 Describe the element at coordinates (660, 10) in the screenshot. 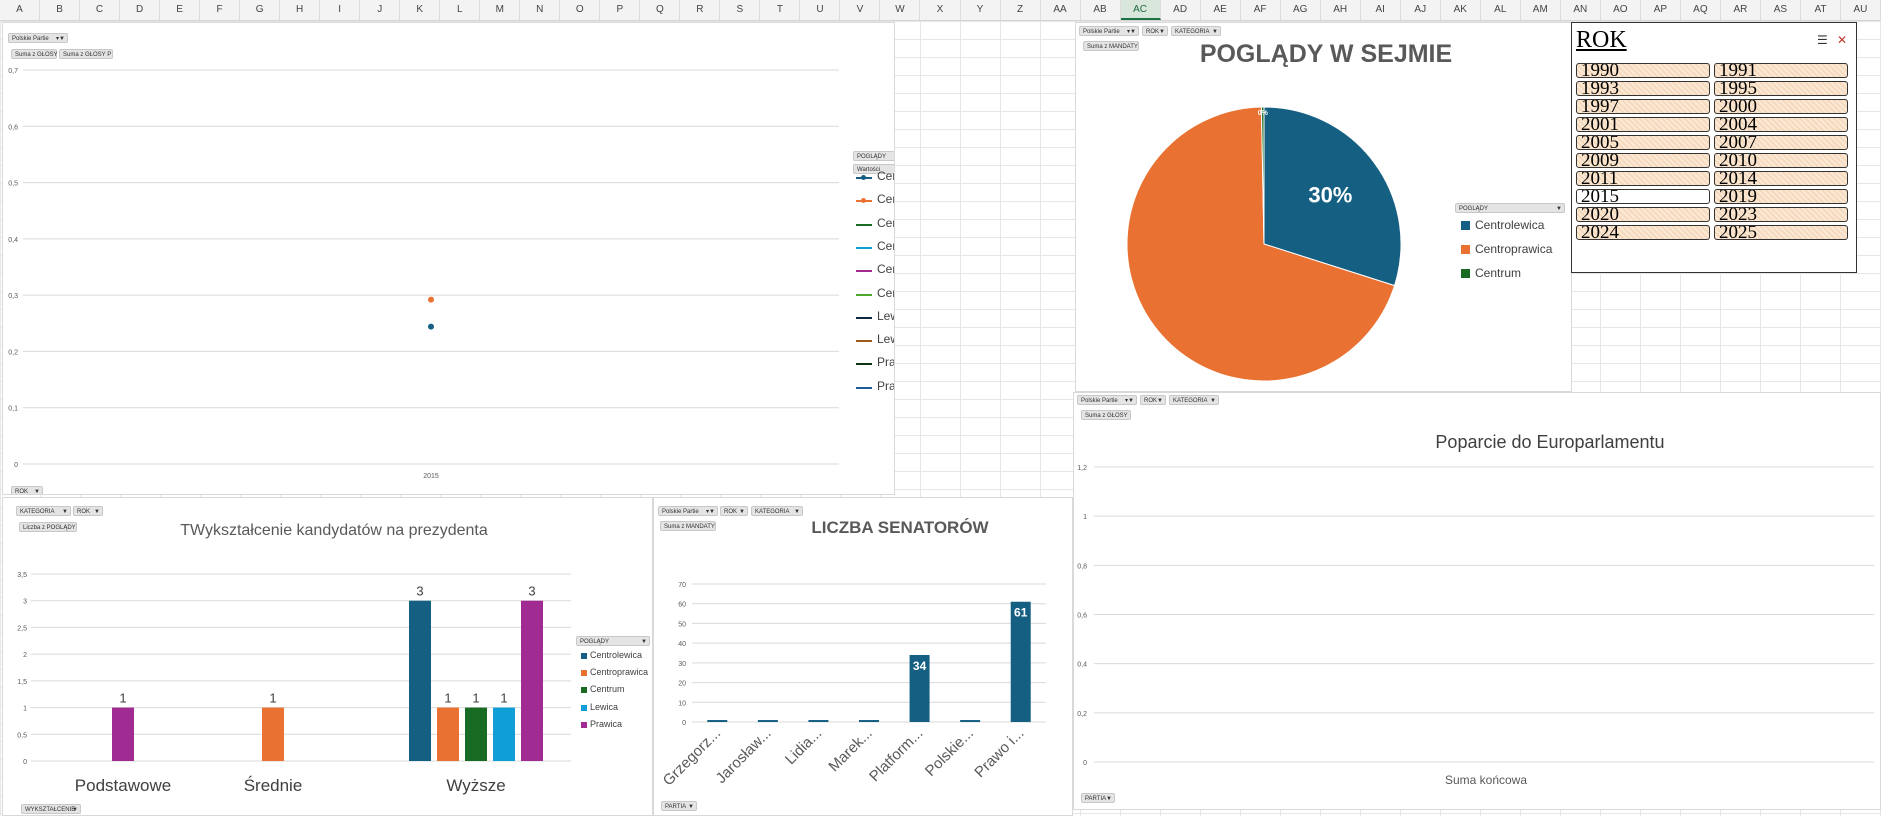

I see `column-header-q: Q` at that location.